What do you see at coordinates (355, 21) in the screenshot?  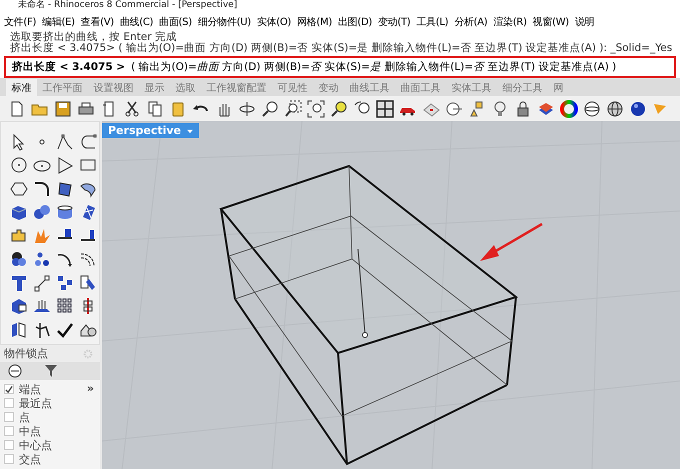 I see `menu-item: 出图(D)` at bounding box center [355, 21].